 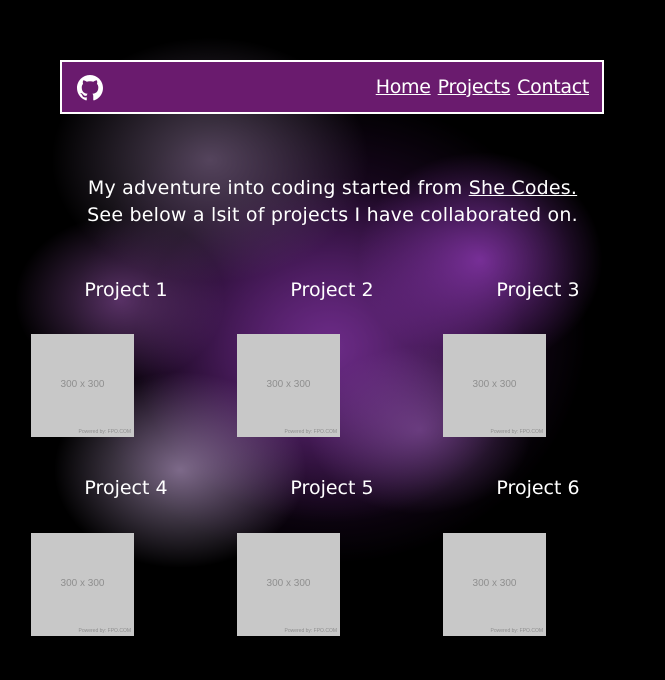 I want to click on project-3-image: 300 x 300 Powered by: FPO.COM, so click(x=494, y=385).